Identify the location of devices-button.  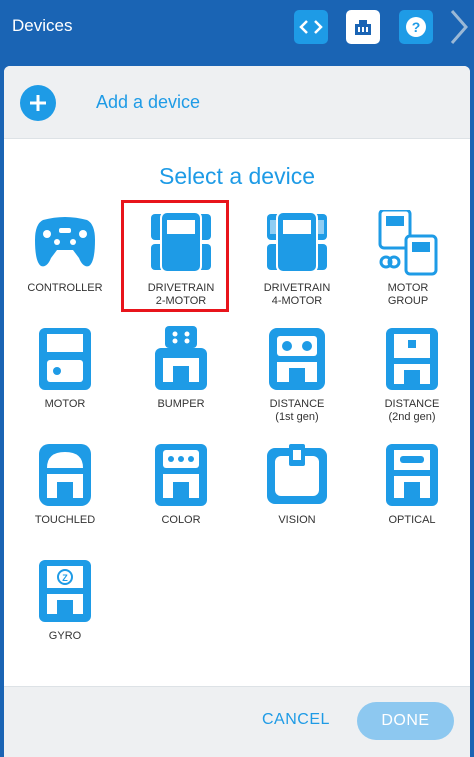
(363, 27).